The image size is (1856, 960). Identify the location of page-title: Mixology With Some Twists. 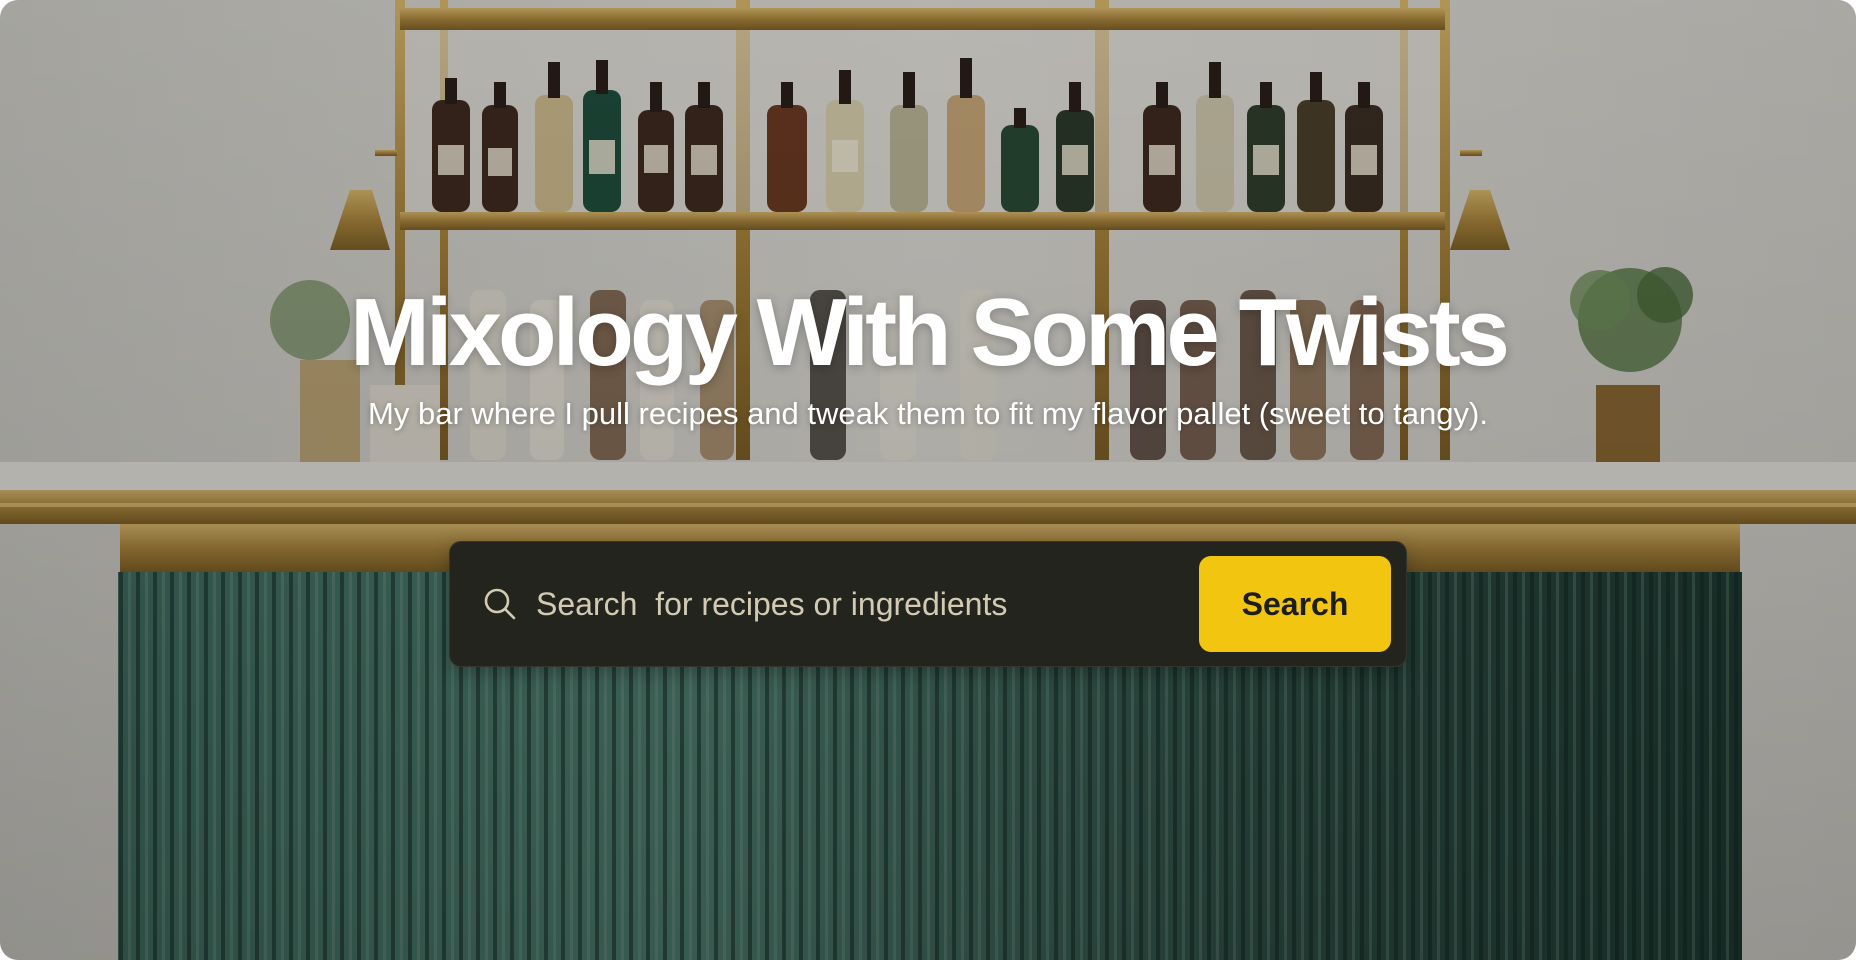
(929, 332).